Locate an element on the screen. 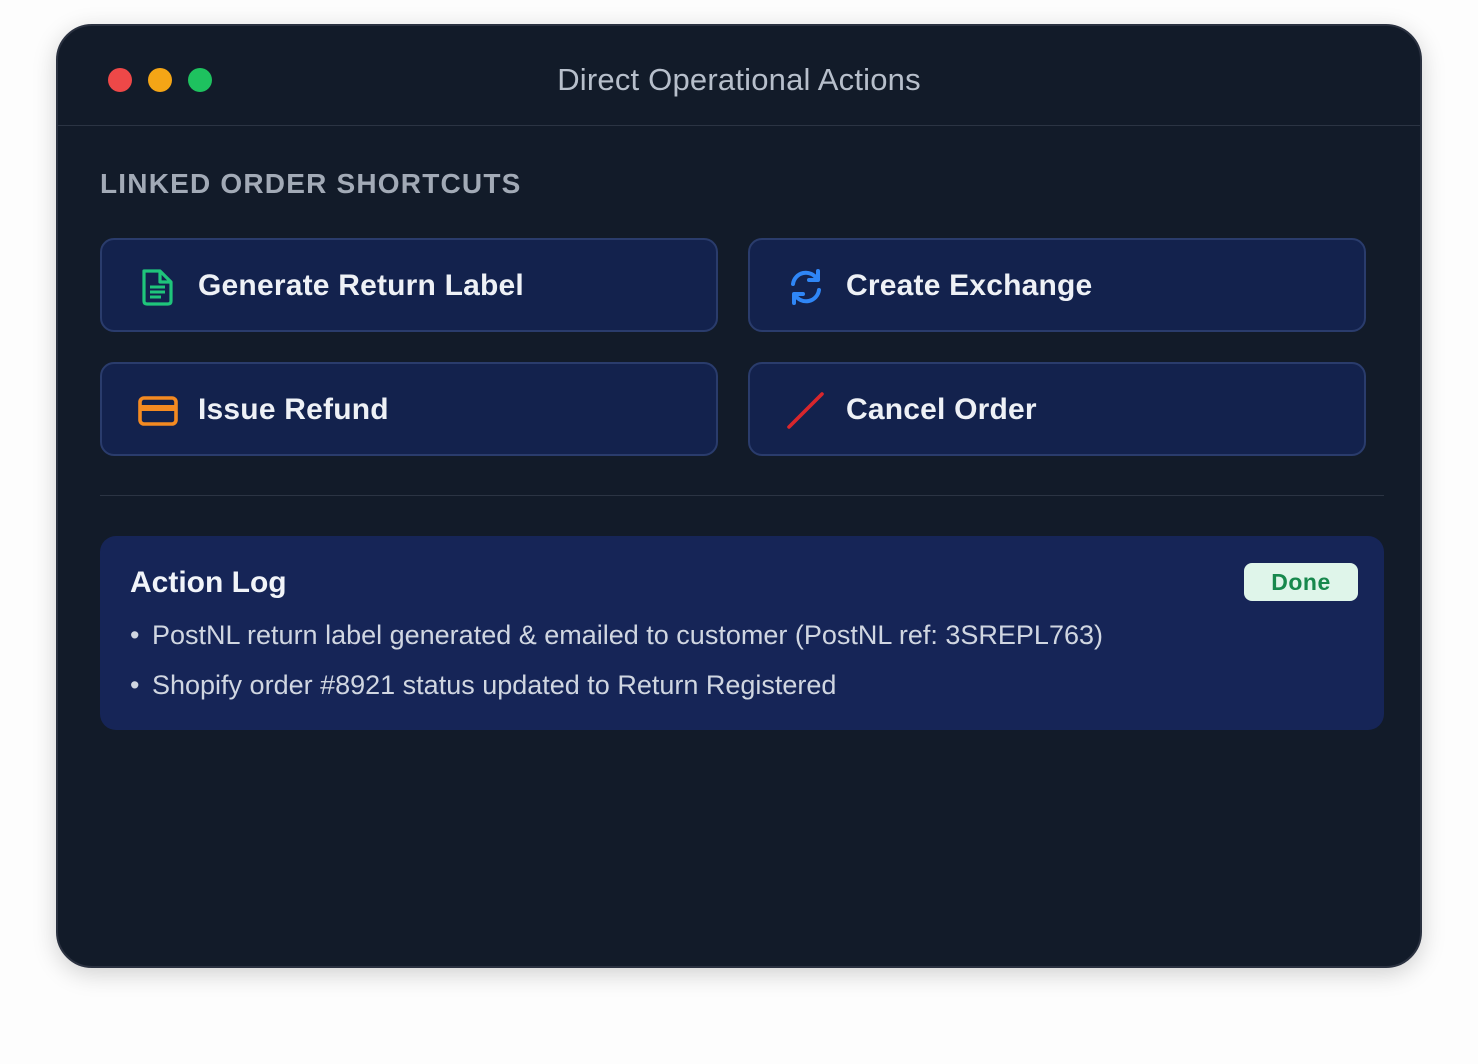 Image resolution: width=1478 pixels, height=1064 pixels. create-exchange-button: Create Exchange is located at coordinates (1057, 285).